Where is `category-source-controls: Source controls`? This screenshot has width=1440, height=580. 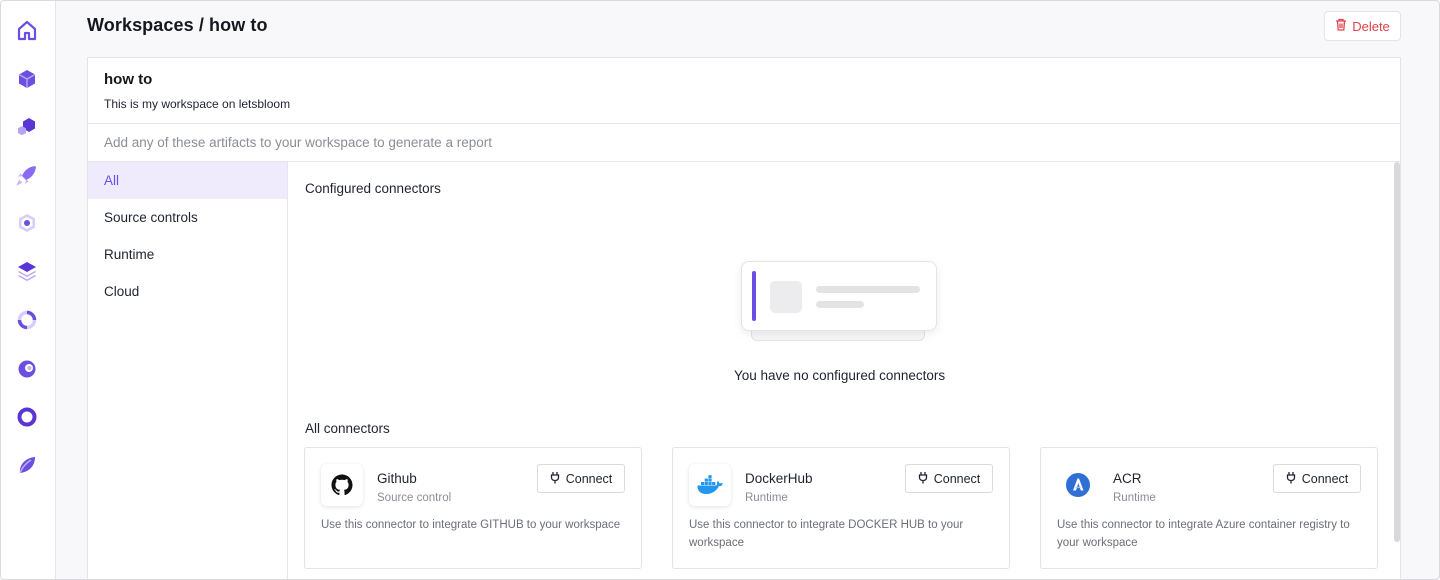 category-source-controls: Source controls is located at coordinates (187, 217).